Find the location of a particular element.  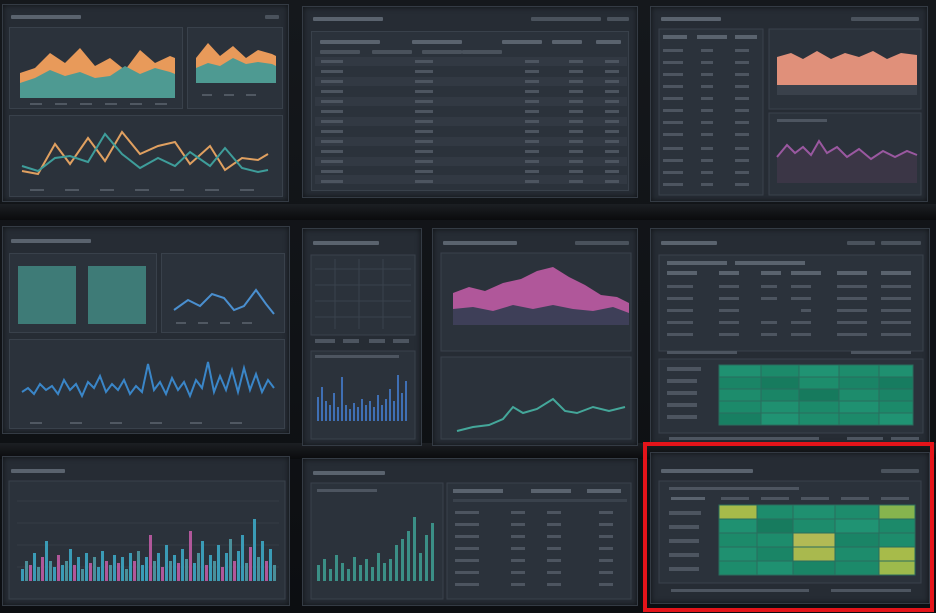

monitor-data-table is located at coordinates (470, 102).